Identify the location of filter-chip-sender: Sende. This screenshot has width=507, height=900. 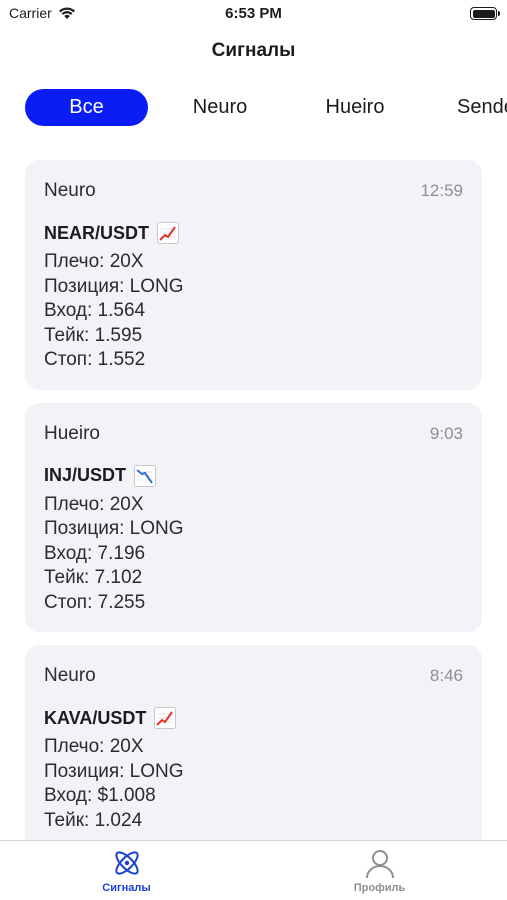
(478, 107).